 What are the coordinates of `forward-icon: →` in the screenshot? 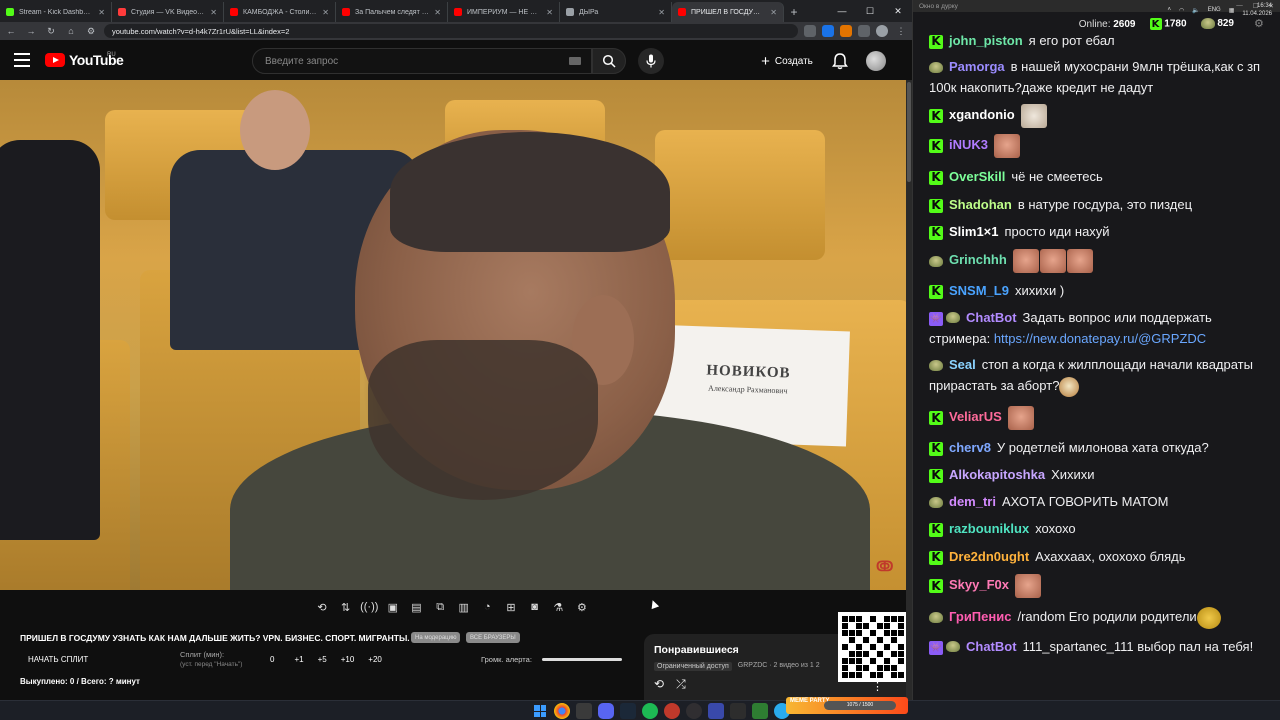 It's located at (31, 31).